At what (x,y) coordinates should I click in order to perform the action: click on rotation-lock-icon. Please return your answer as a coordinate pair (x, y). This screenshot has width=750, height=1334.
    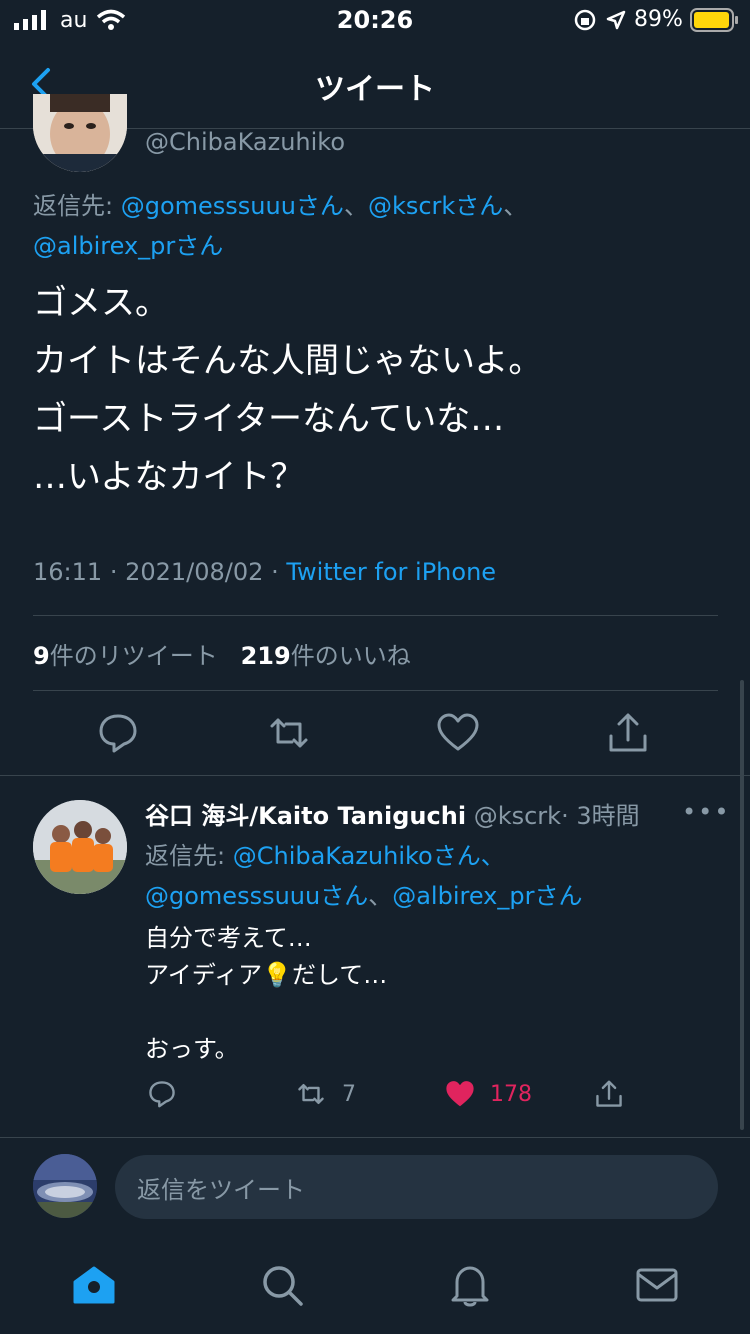
    Looking at the image, I should click on (585, 20).